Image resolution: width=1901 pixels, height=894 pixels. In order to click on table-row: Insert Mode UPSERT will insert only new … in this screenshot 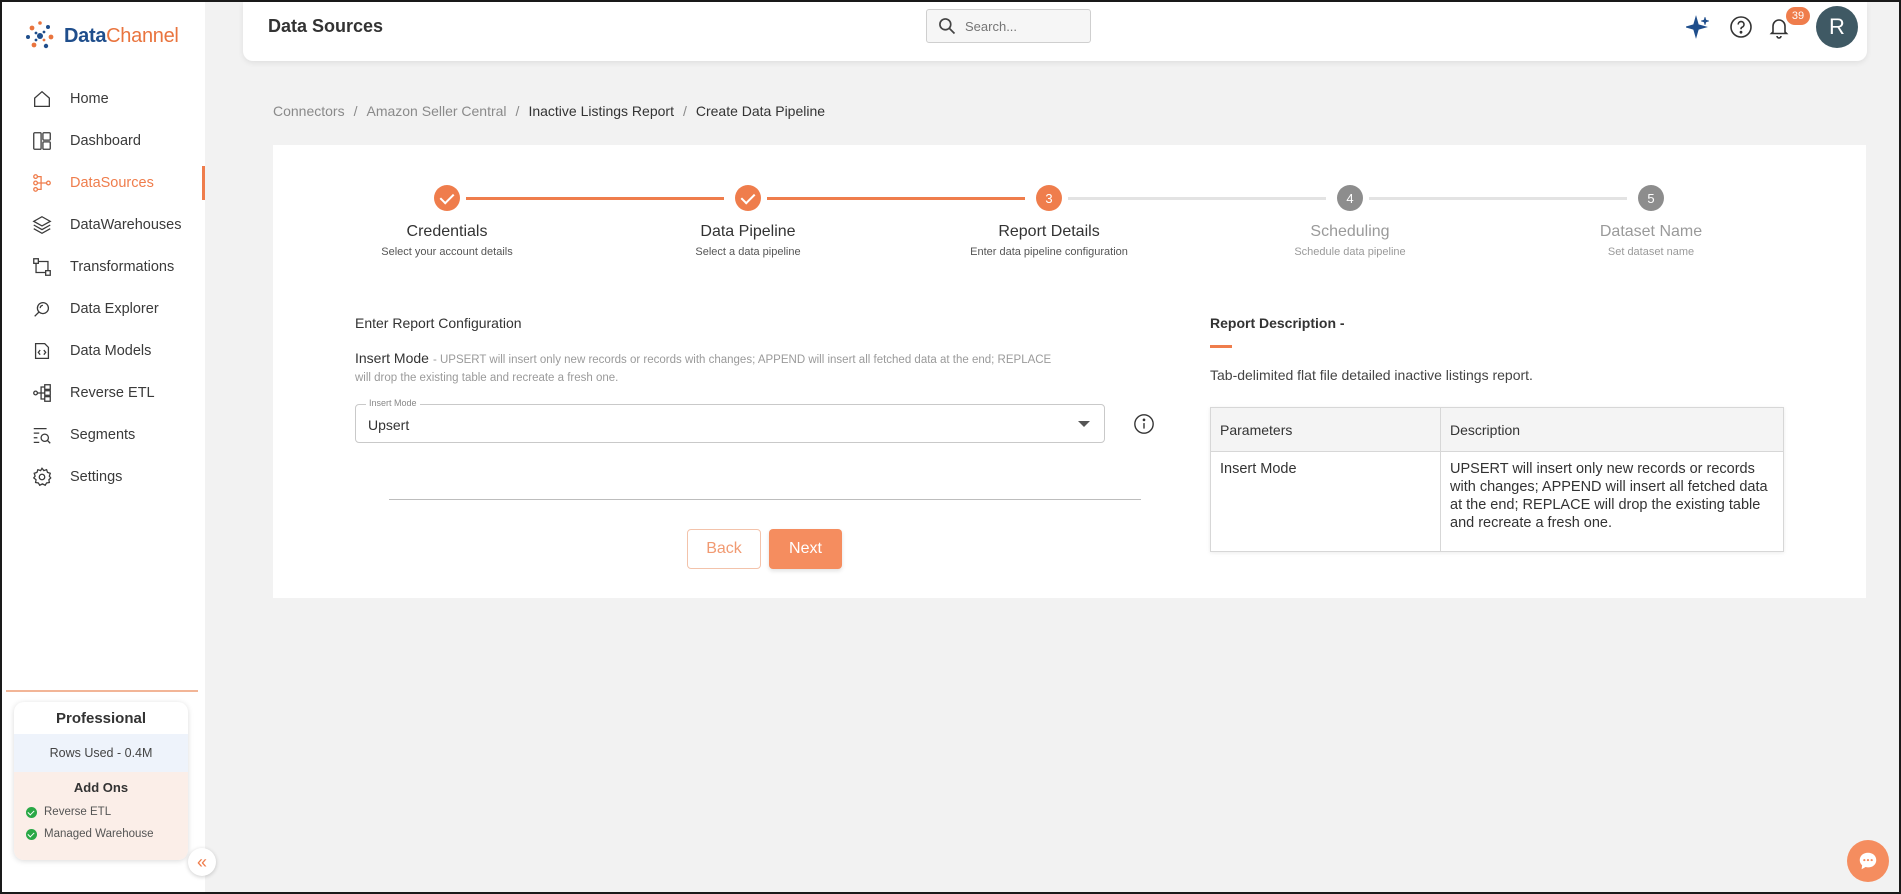, I will do `click(1497, 501)`.